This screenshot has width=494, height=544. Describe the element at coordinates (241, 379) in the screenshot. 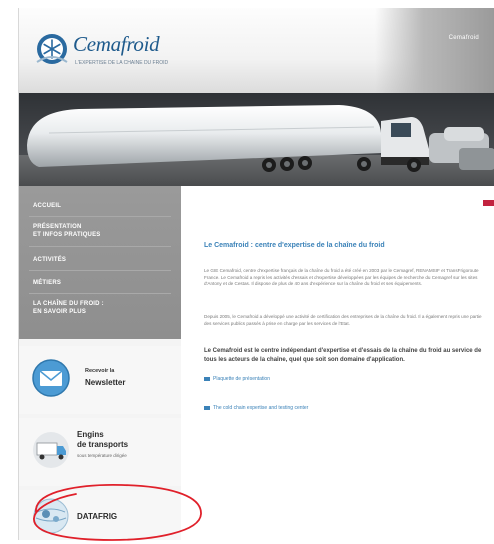

I see `brochure-link-label: Plaquette de présentation` at that location.